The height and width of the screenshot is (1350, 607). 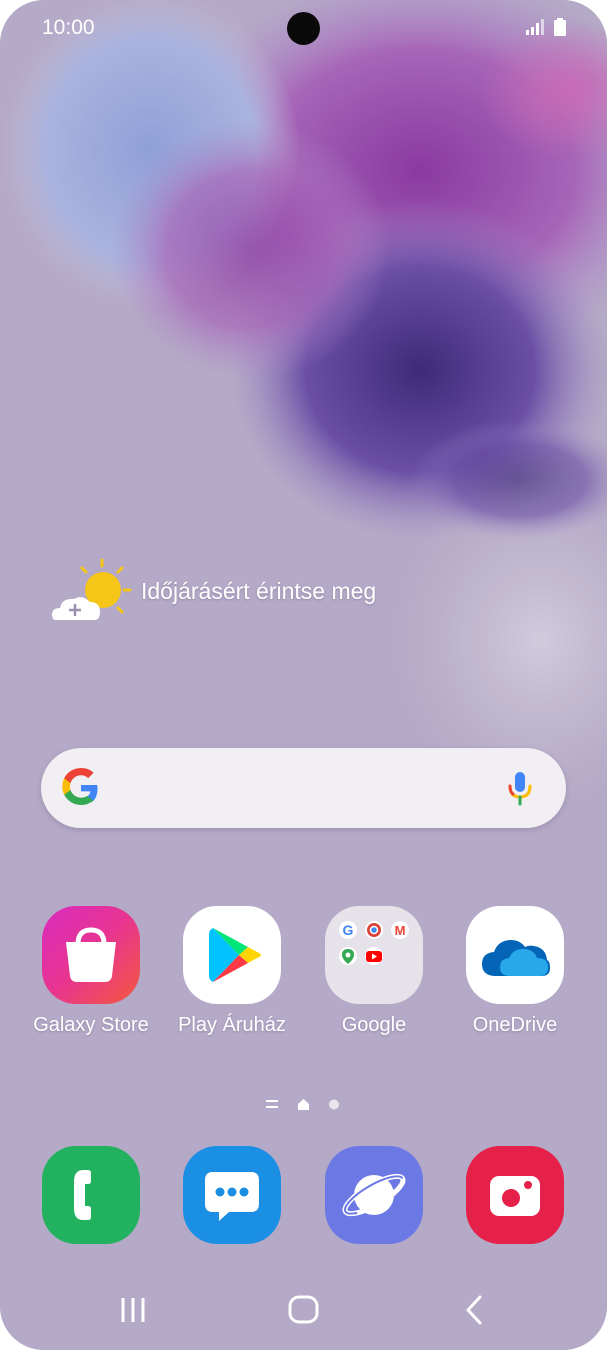 I want to click on status-bar: 10:00, so click(x=303, y=28).